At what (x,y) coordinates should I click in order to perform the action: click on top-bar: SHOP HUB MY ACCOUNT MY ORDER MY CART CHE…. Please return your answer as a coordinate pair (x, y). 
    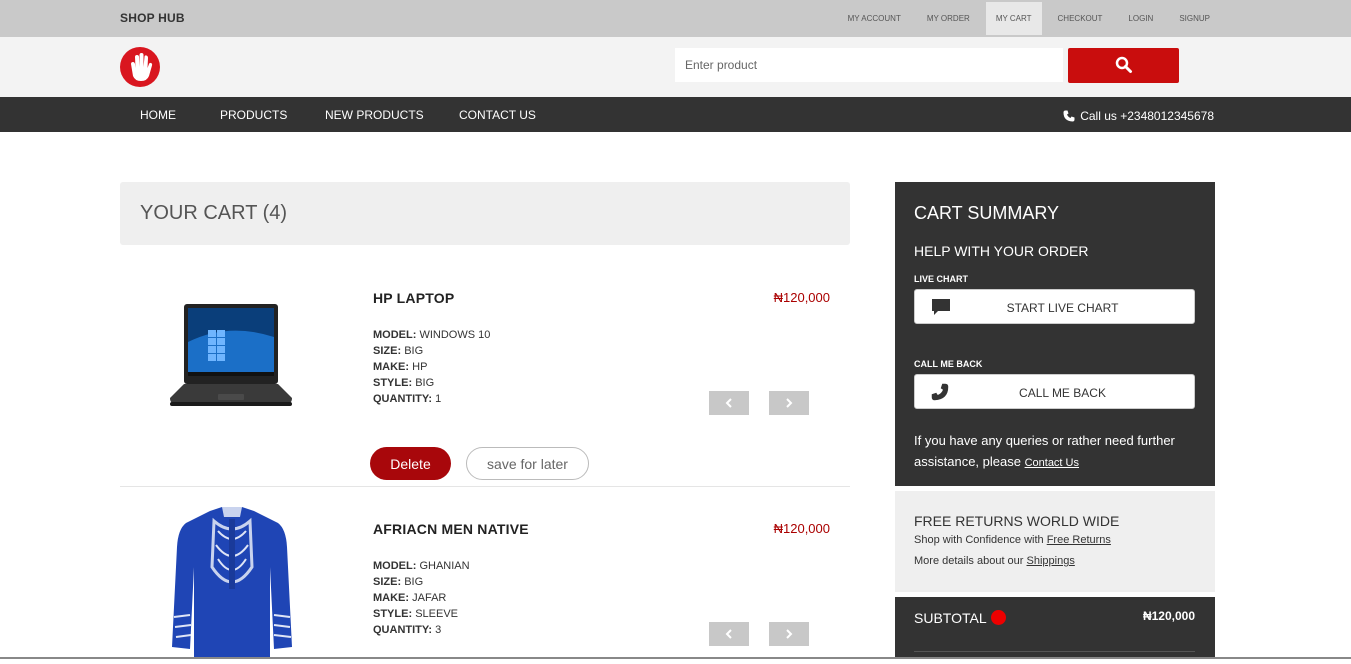
    Looking at the image, I should click on (675, 18).